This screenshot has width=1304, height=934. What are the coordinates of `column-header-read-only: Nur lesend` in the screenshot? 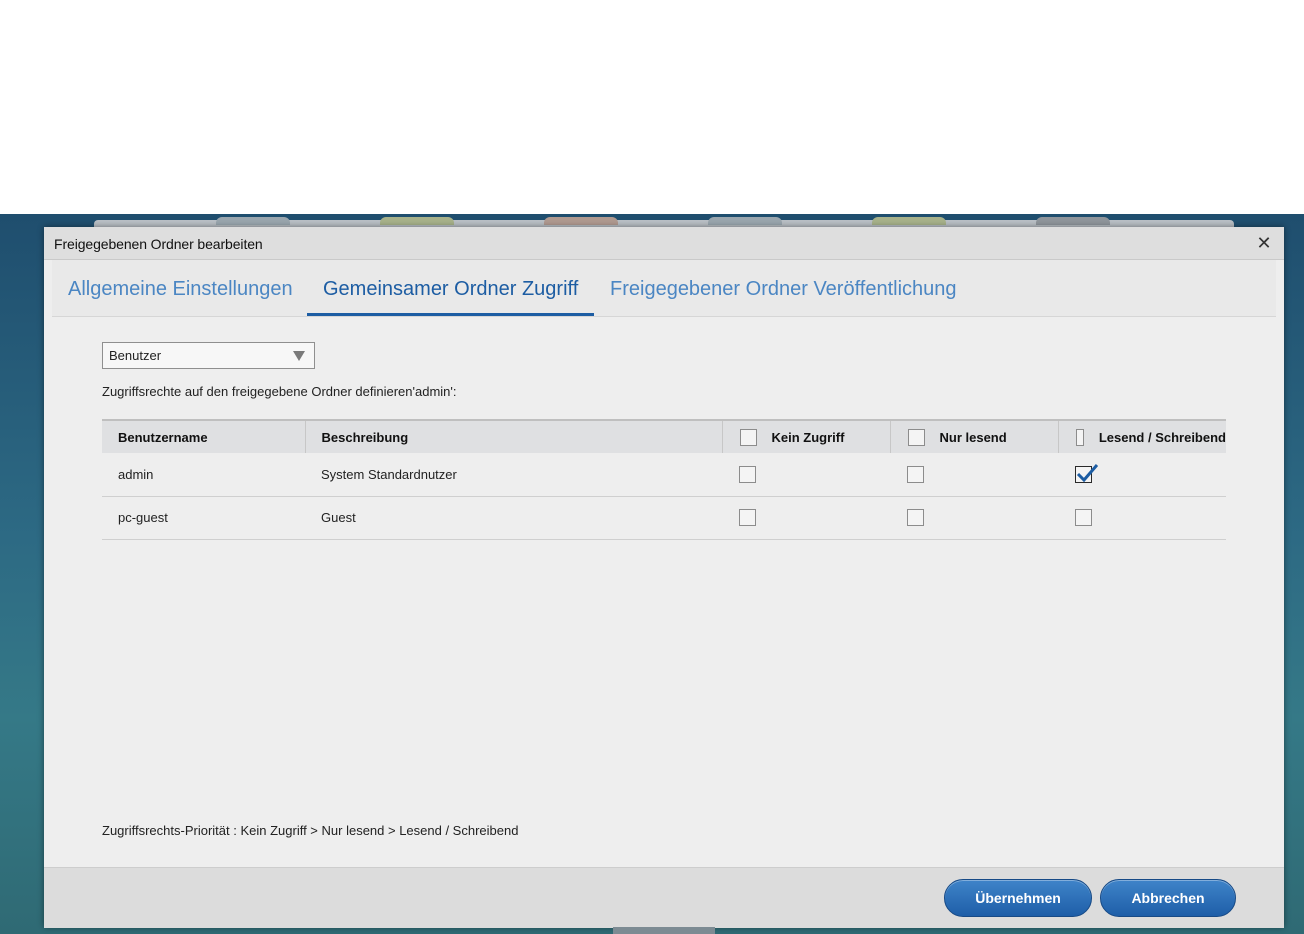 It's located at (974, 436).